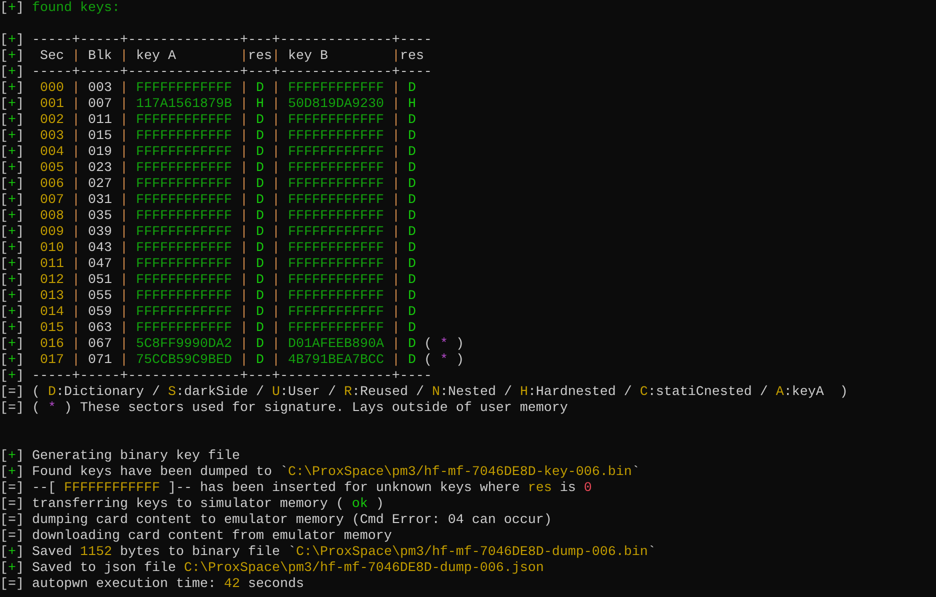  I want to click on terminal-text: ), so click(459, 360).